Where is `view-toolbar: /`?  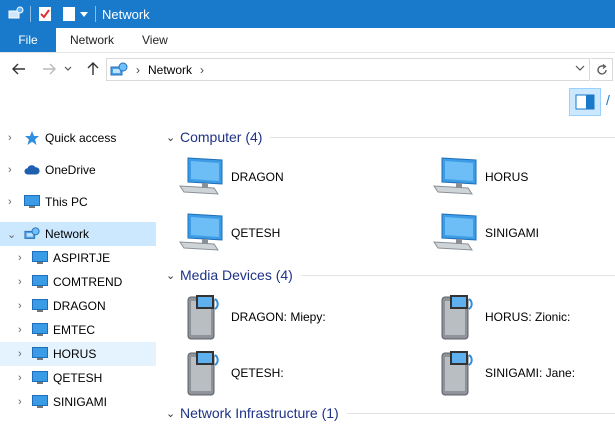 view-toolbar: / is located at coordinates (307, 102).